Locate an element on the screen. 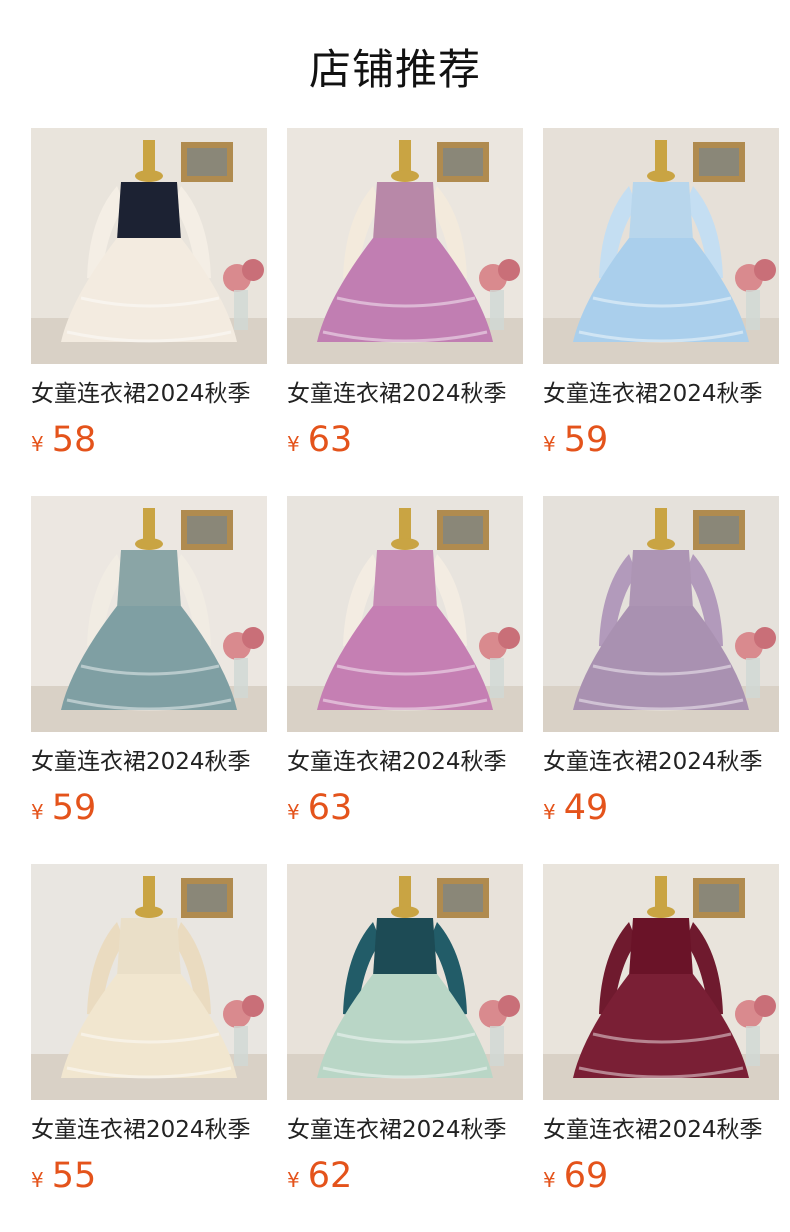 This screenshot has width=790, height=1232. price-amount: 62 is located at coordinates (330, 1176).